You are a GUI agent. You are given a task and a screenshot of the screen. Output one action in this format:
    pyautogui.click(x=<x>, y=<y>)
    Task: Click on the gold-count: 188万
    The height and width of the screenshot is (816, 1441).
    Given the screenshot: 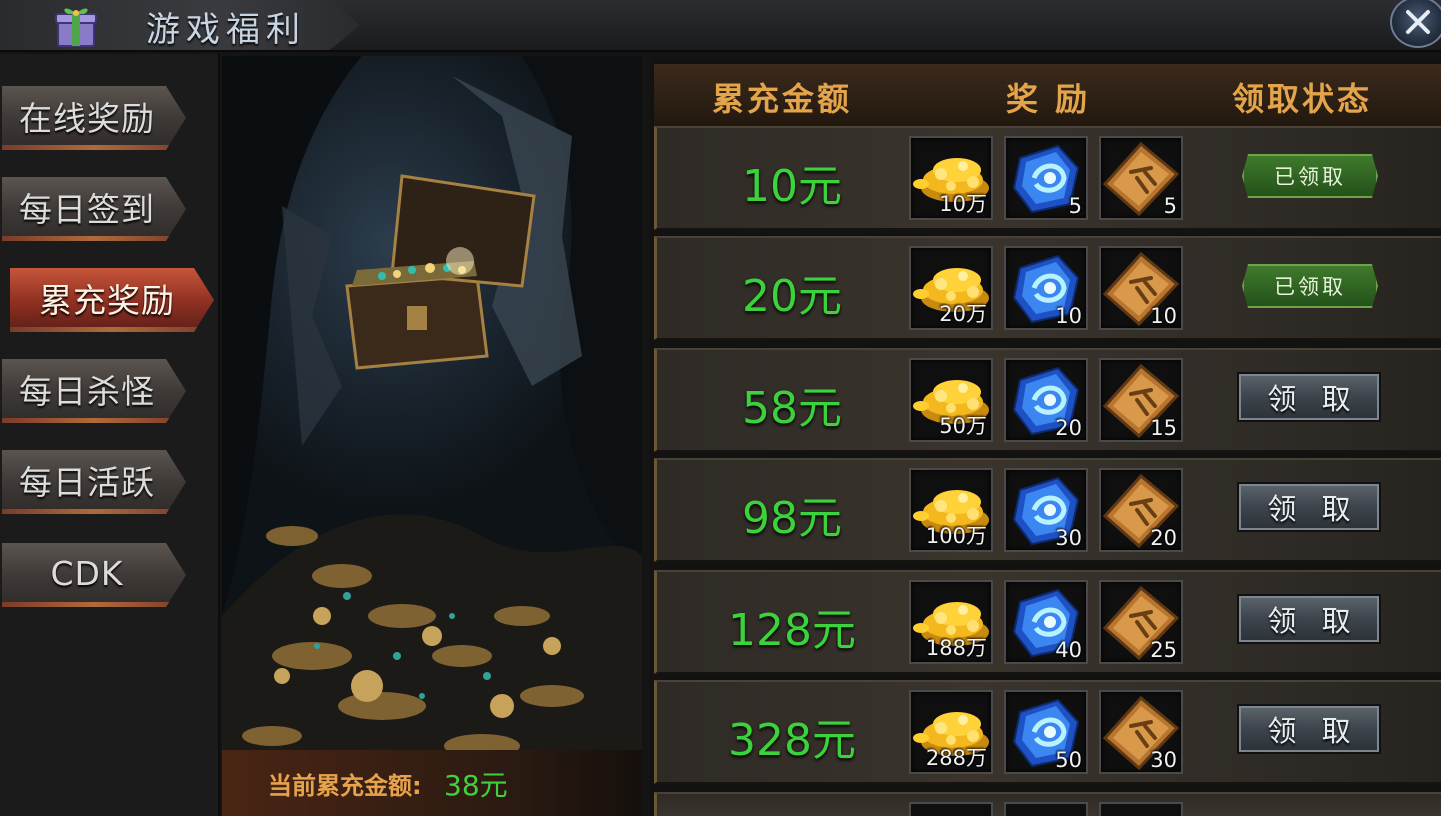 What is the action you would take?
    pyautogui.click(x=956, y=648)
    